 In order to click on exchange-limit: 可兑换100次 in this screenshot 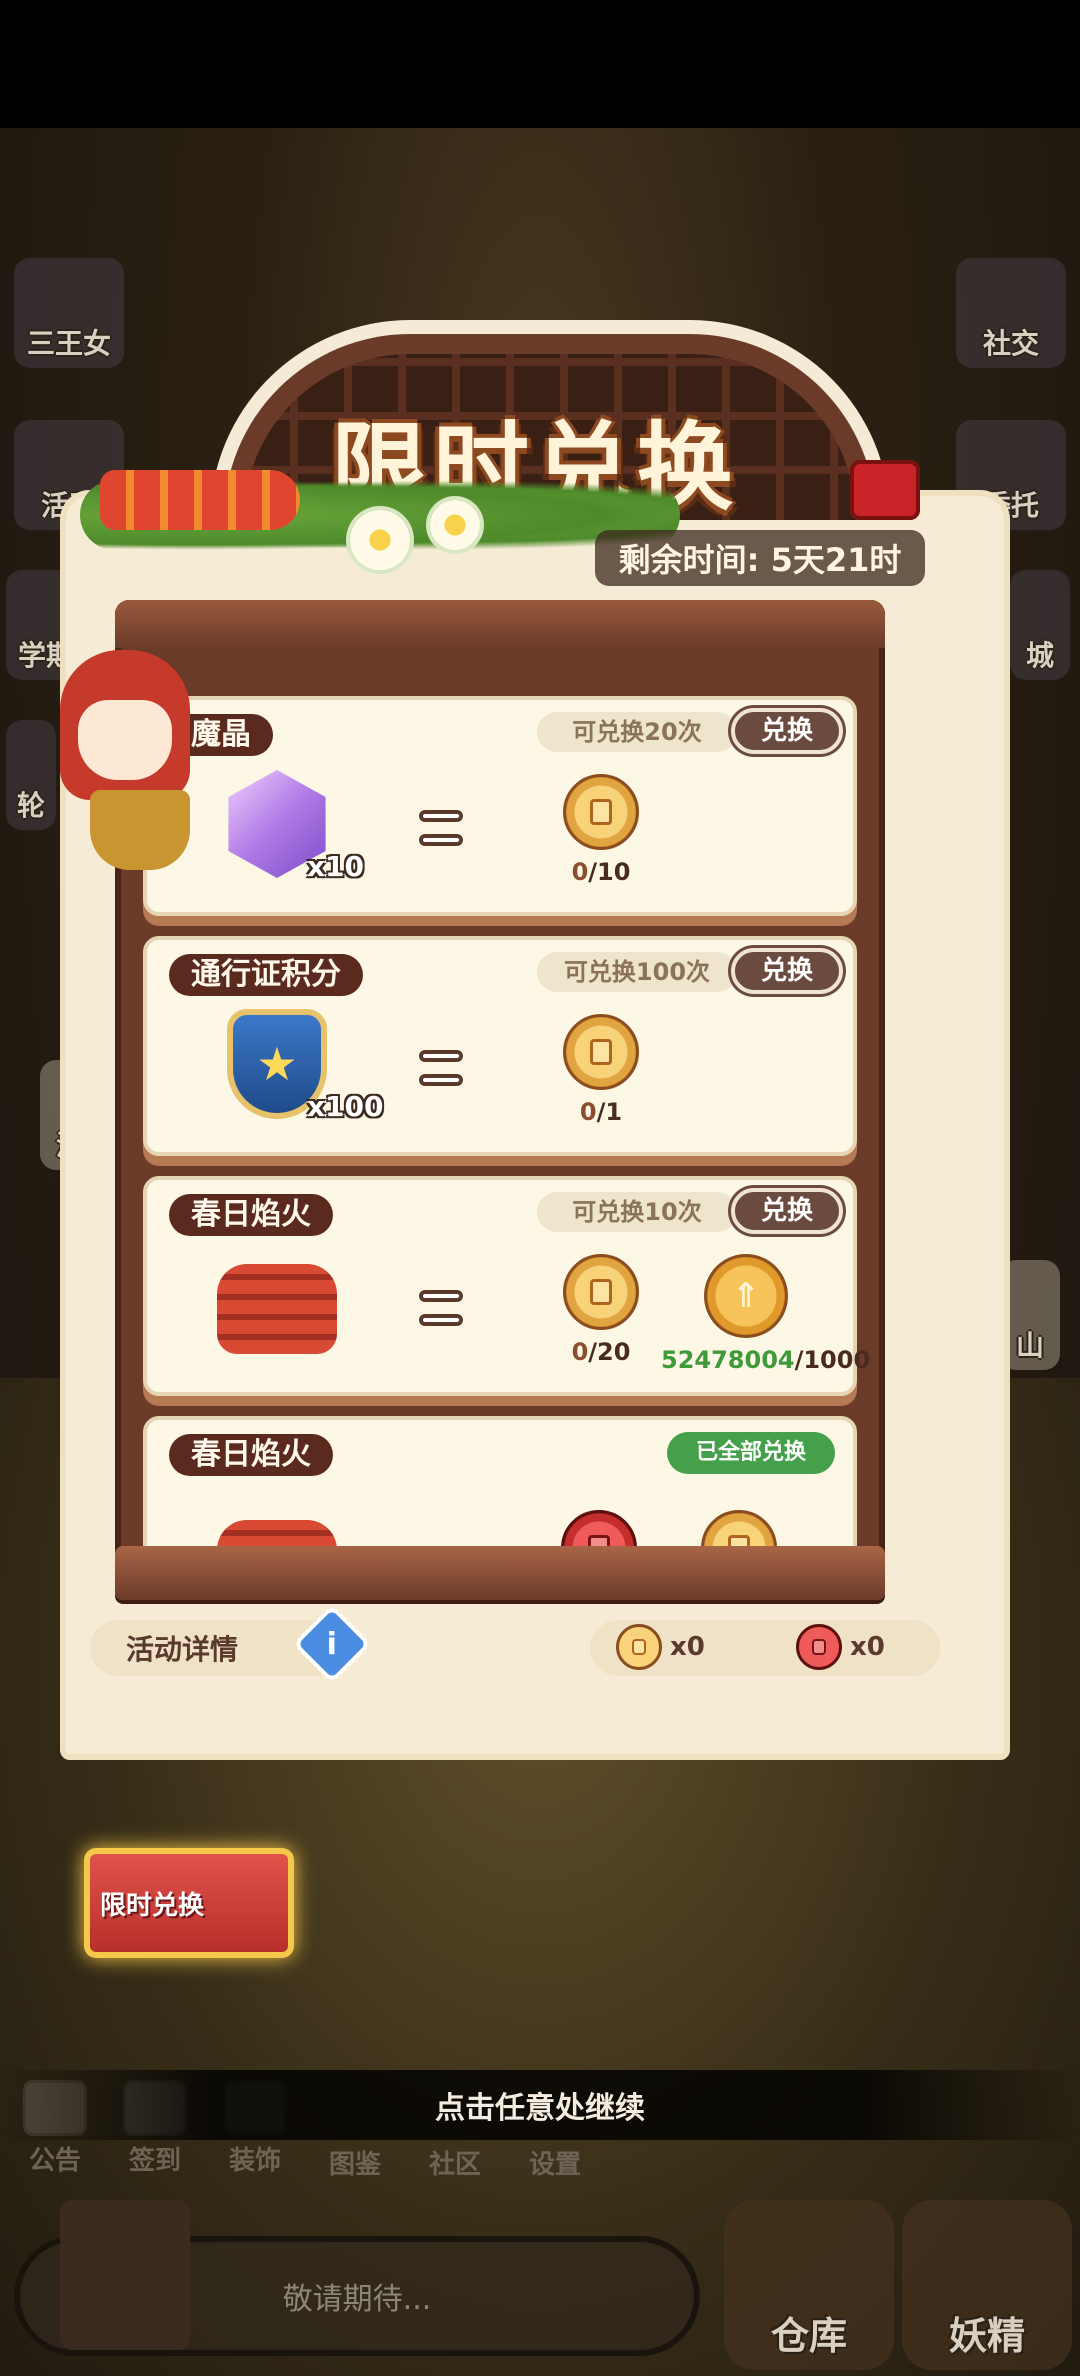, I will do `click(637, 972)`.